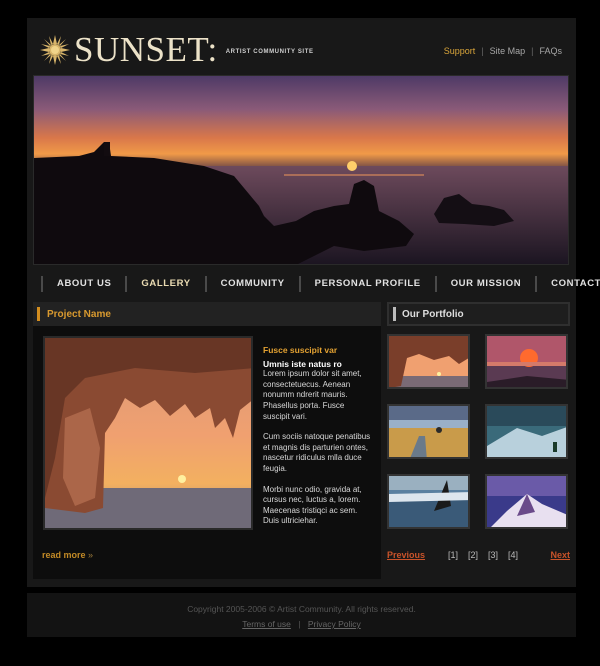 The height and width of the screenshot is (666, 600). What do you see at coordinates (433, 314) in the screenshot?
I see `portfolio-title: Our Portfolio` at bounding box center [433, 314].